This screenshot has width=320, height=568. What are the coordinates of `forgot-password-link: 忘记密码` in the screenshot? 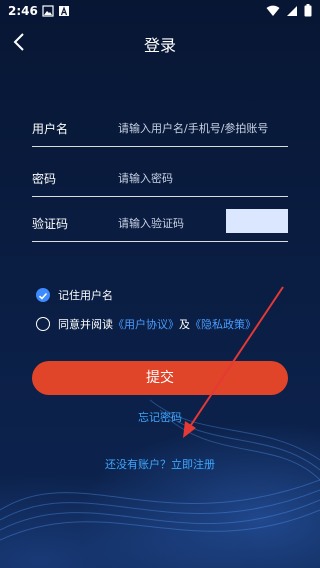 It's located at (160, 417).